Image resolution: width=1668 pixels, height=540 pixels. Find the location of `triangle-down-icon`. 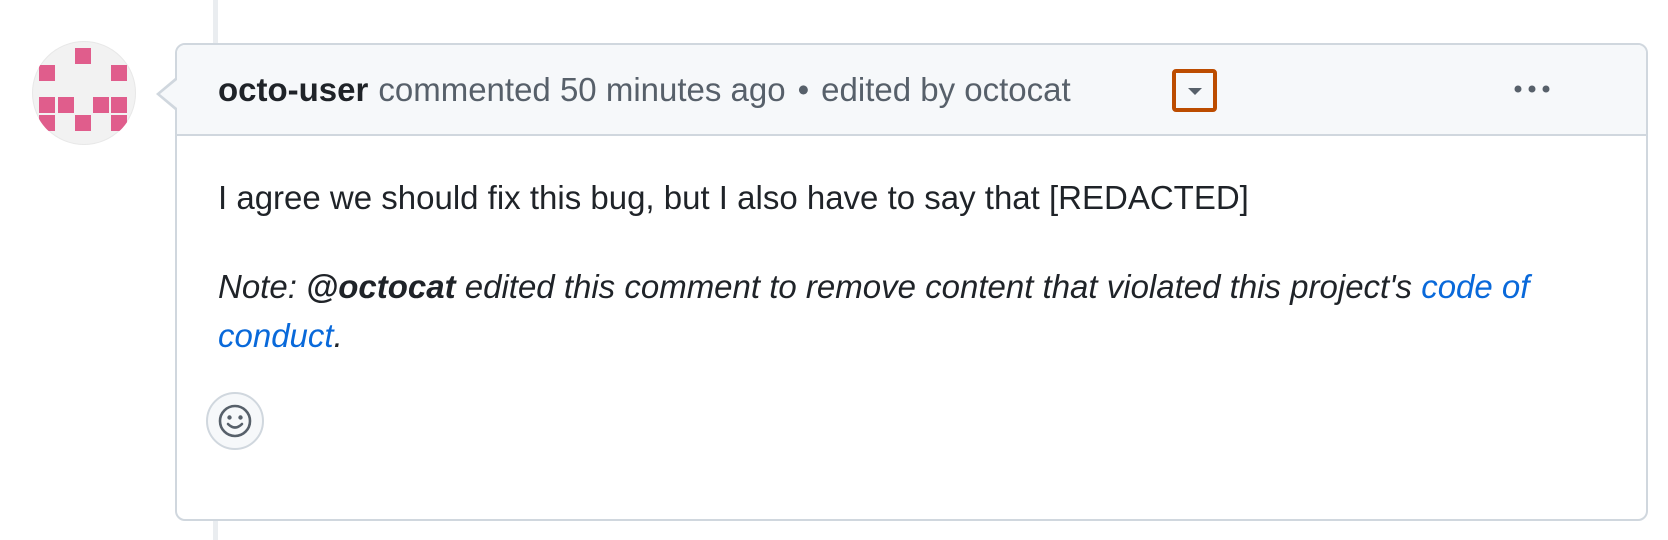

triangle-down-icon is located at coordinates (1194, 91).